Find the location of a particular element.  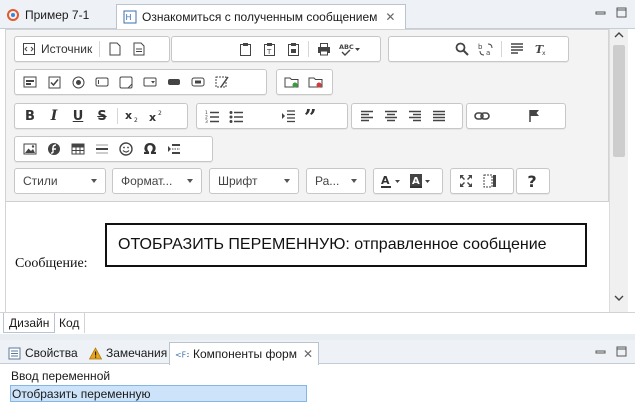

italic-button: I is located at coordinates (54, 116).